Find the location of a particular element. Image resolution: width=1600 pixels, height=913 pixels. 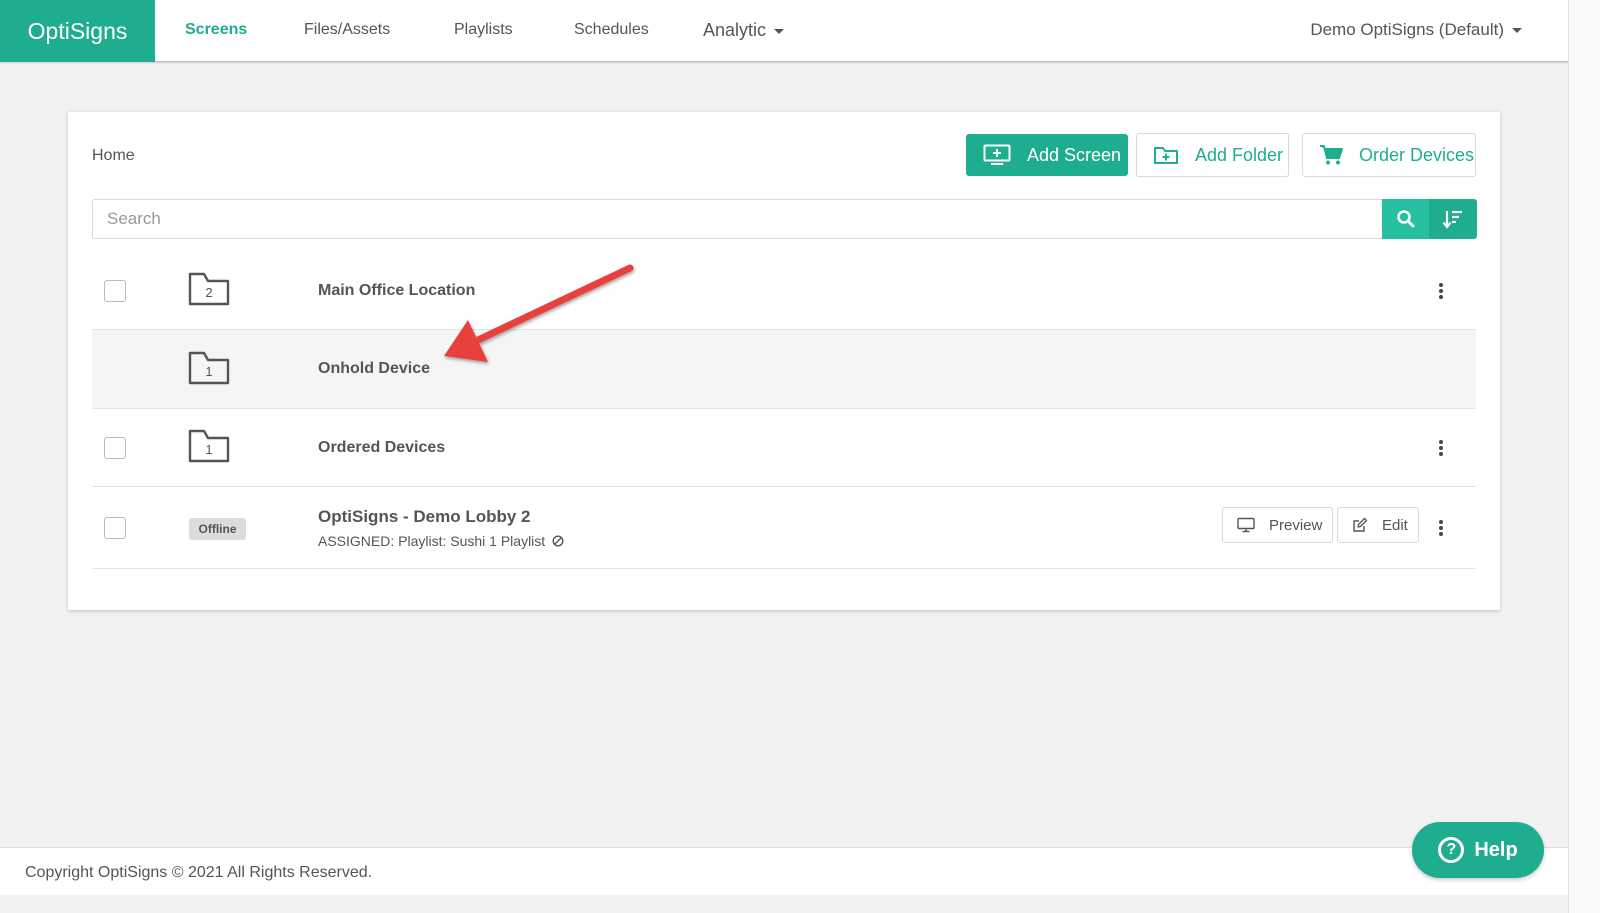

assigned-playlist: ASSIGNED: Playlist: Sushi 1 Playlist is located at coordinates (441, 541).